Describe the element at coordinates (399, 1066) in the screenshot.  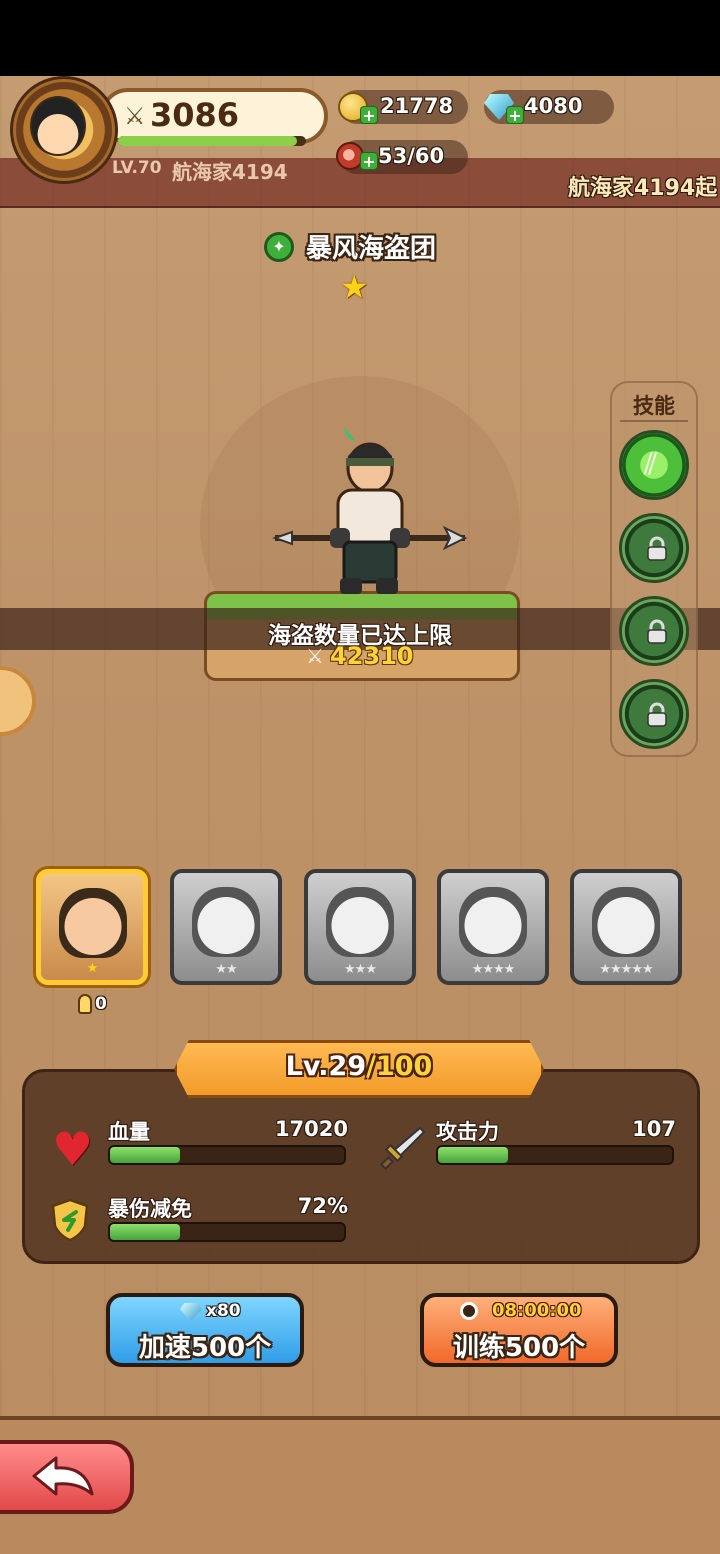
I see `level-max: /100` at that location.